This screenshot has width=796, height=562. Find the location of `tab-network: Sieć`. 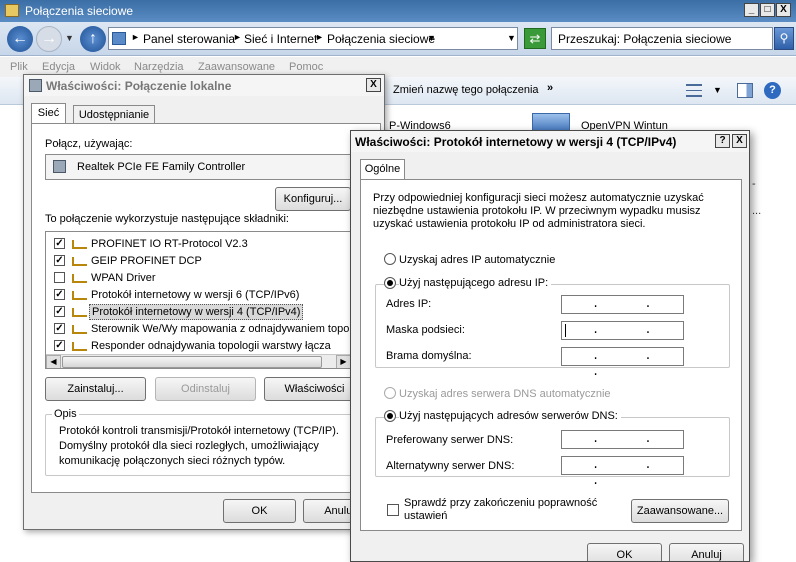

tab-network: Sieć is located at coordinates (48, 113).